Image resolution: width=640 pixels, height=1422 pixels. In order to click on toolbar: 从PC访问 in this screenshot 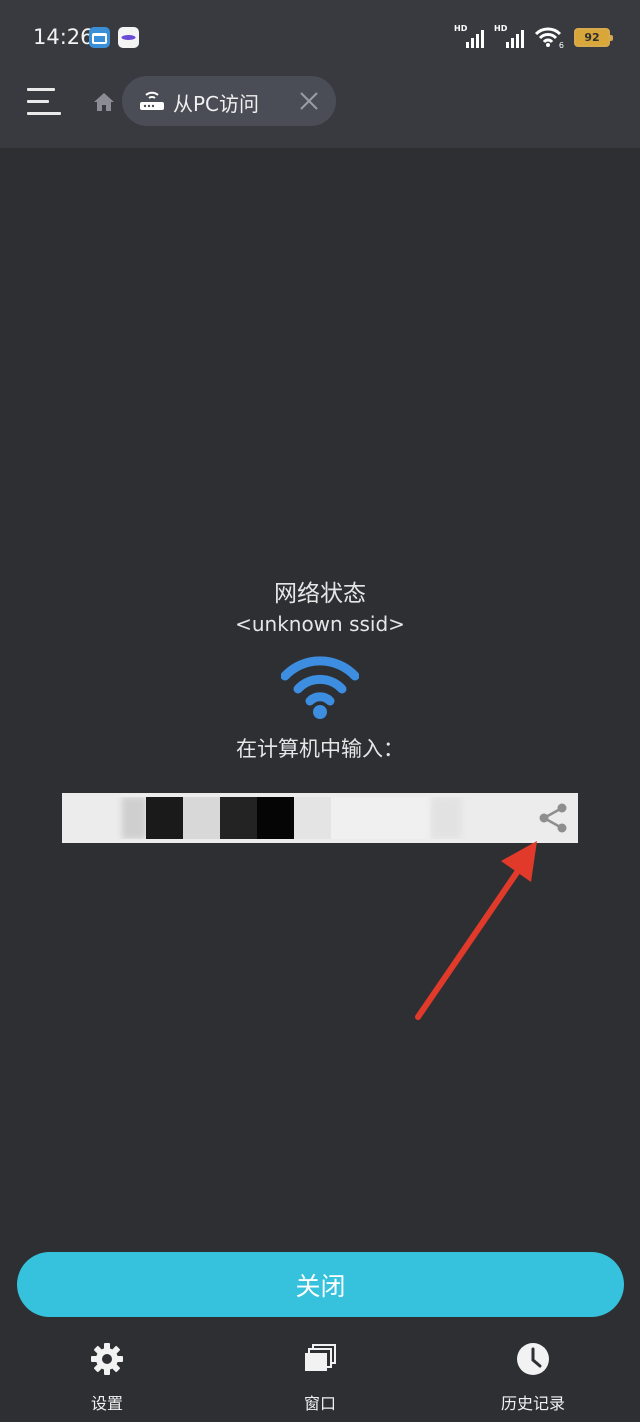, I will do `click(320, 109)`.